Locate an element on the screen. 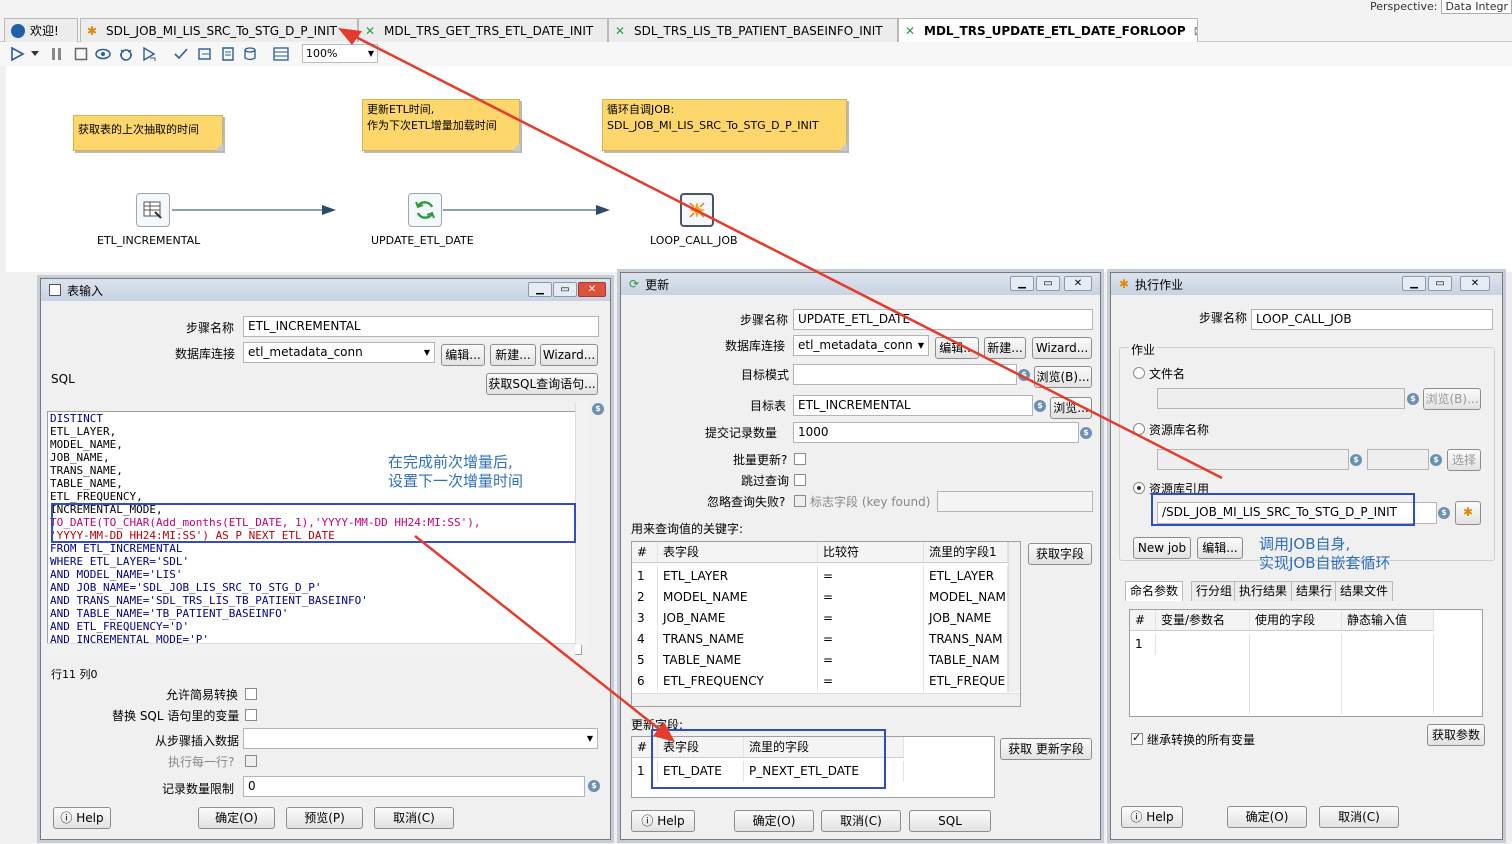  repo-directory-input is located at coordinates (1253, 459).